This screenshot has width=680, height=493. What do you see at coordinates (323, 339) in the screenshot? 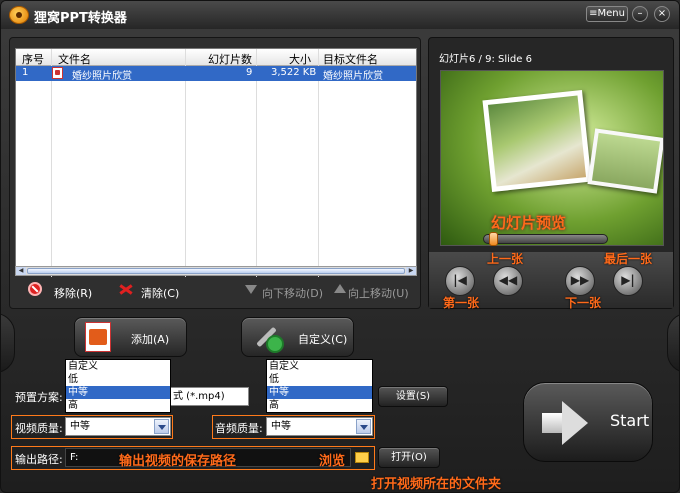
I see `custom-button-label: 自定义(C)` at bounding box center [323, 339].